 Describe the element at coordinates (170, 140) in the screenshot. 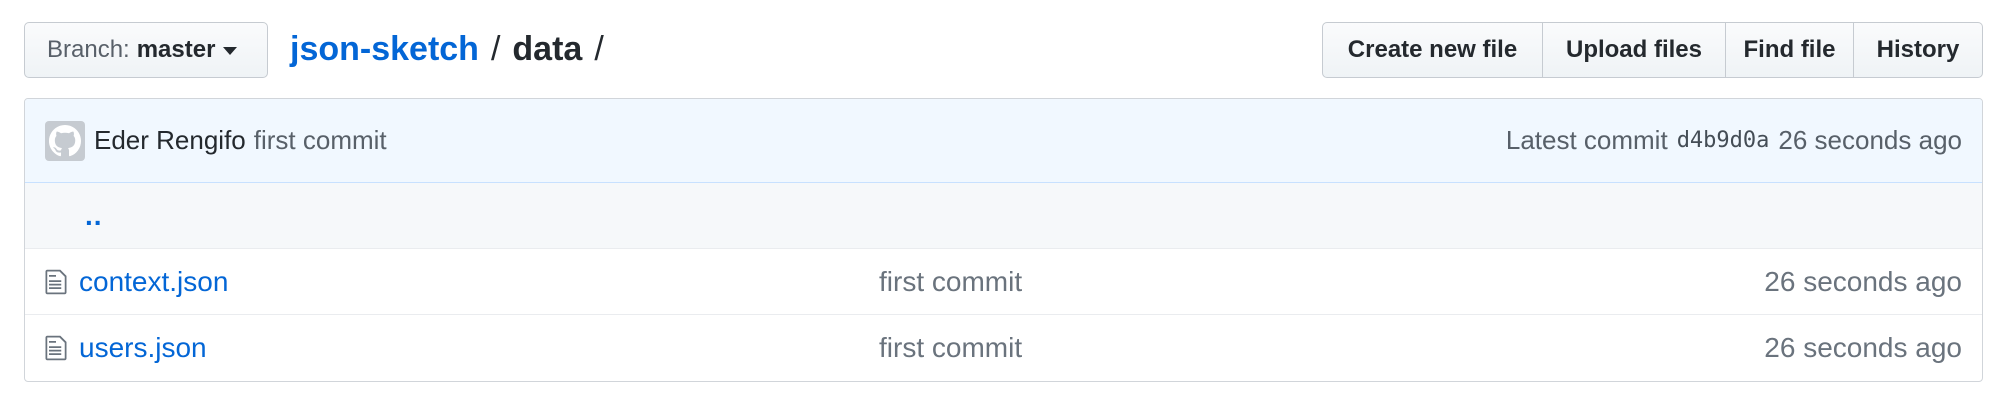

I see `commit-author-link: Eder Rengifo` at that location.